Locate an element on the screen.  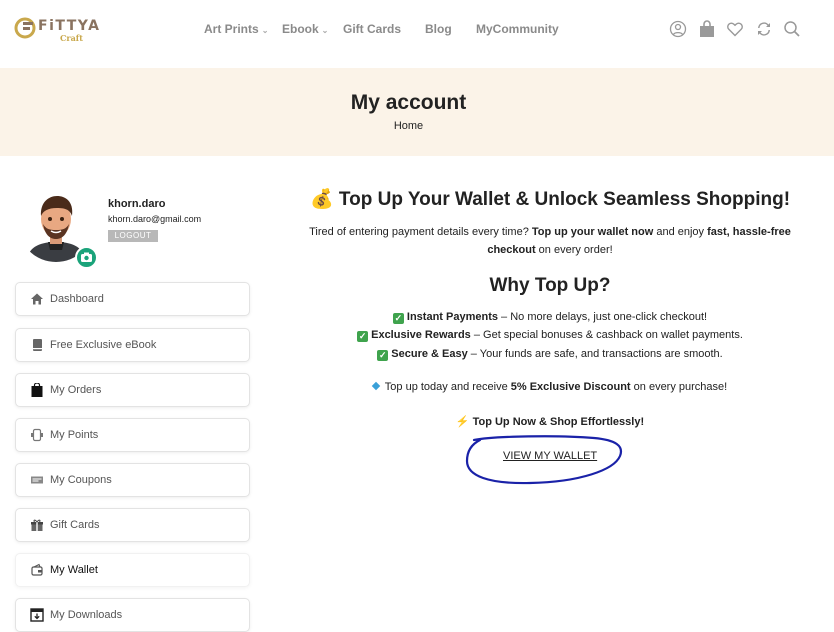
sidebar-item-label: My Points is located at coordinates (74, 435).